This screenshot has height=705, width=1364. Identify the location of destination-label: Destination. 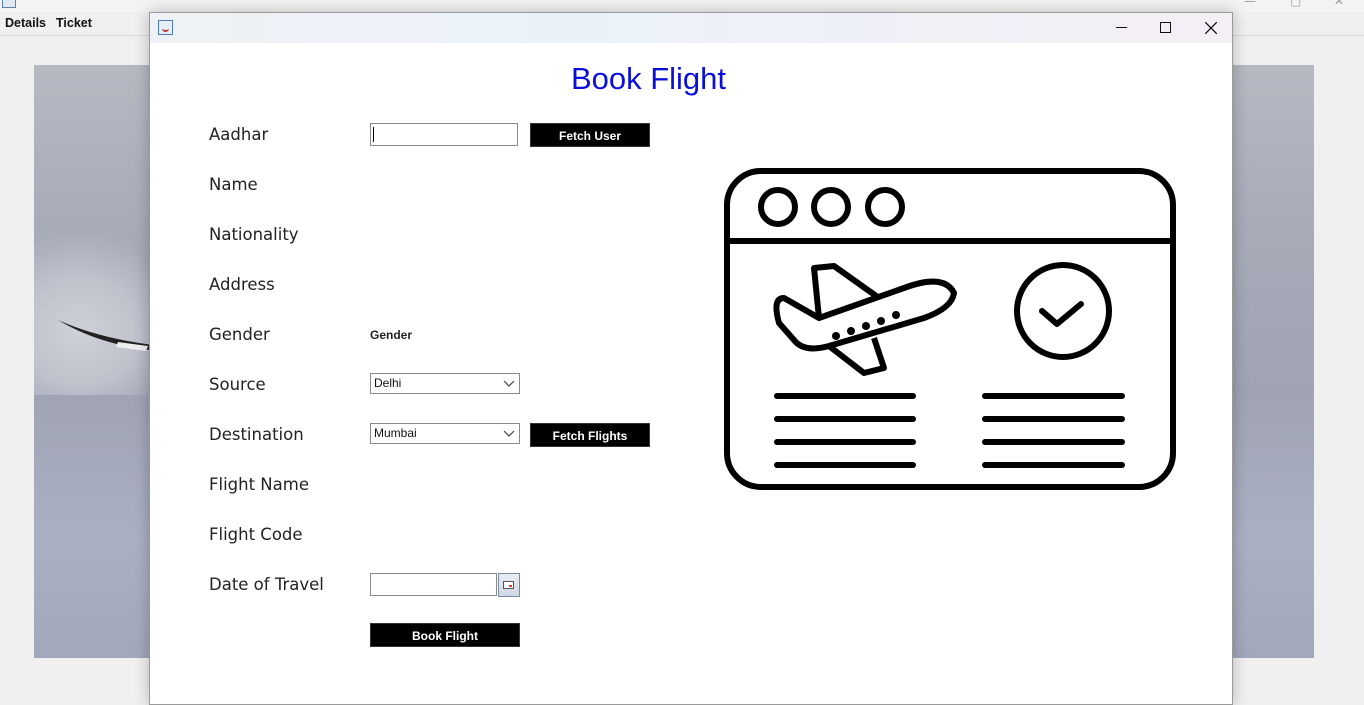
(256, 434).